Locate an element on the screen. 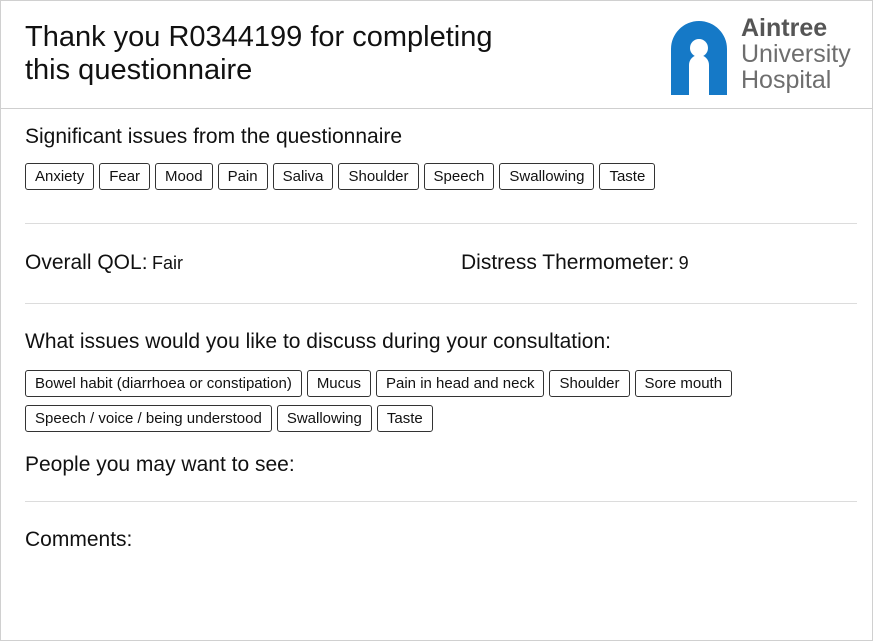  page-title-line-2: this questionnaire is located at coordinates (139, 70).